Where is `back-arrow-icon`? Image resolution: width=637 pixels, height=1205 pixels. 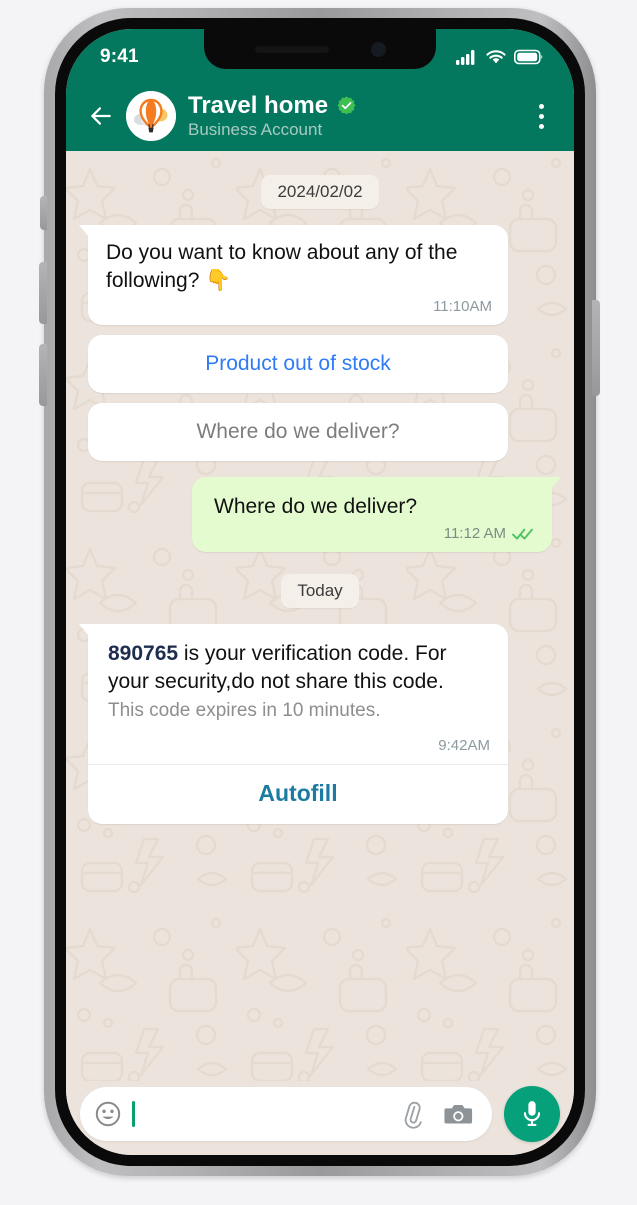 back-arrow-icon is located at coordinates (101, 116).